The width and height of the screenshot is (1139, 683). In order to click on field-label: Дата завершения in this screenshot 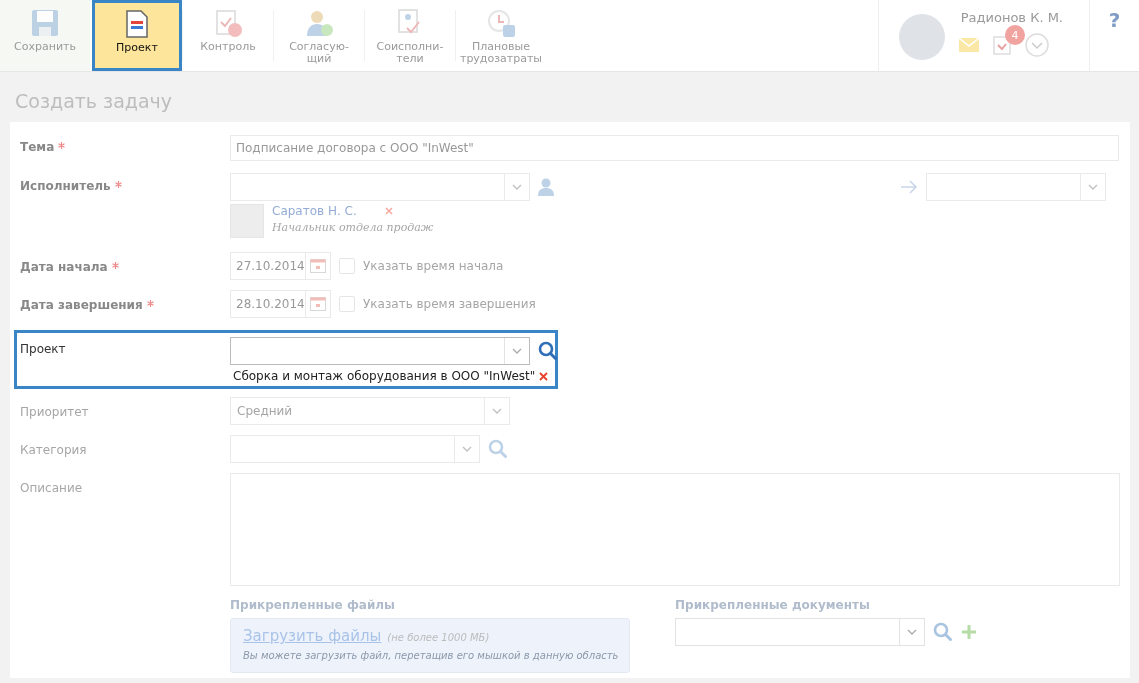, I will do `click(81, 305)`.